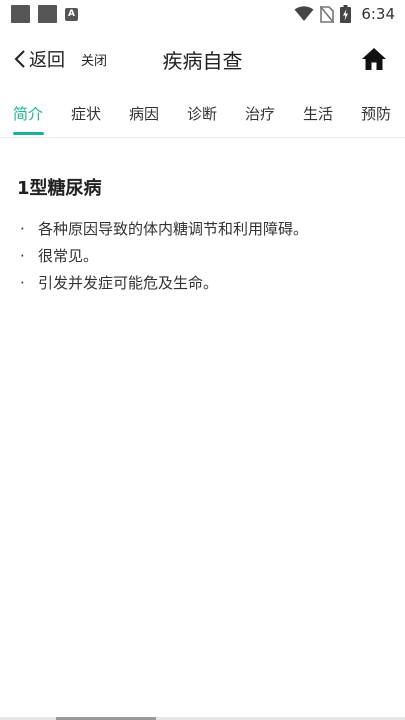 The image size is (405, 720). I want to click on keyboard-a-icon: A, so click(71, 14).